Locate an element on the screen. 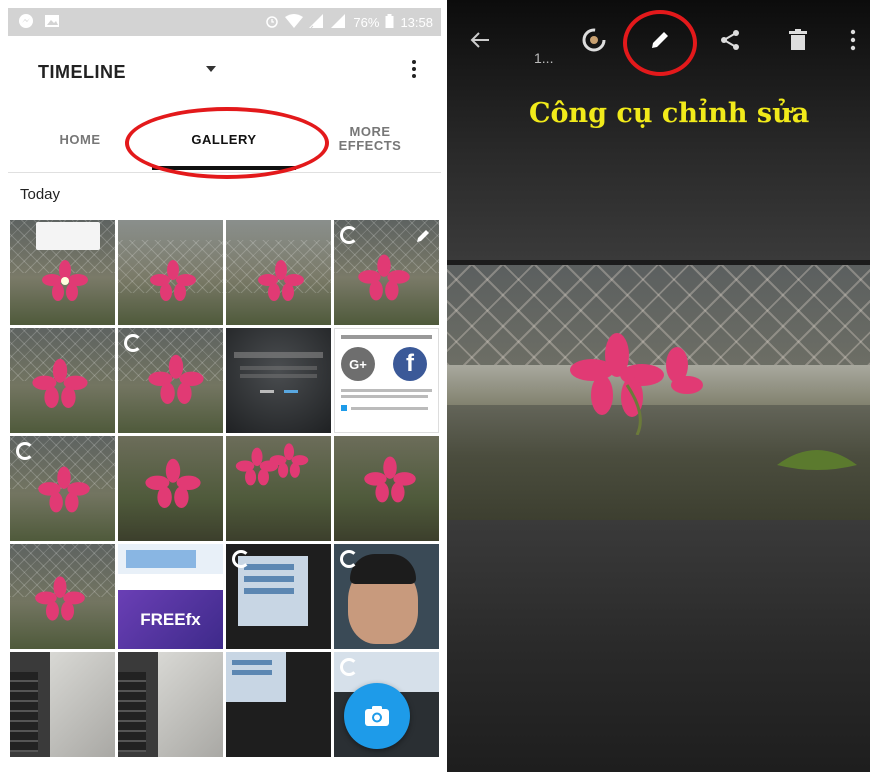 Image resolution: width=870 pixels, height=772 pixels. pencil-icon is located at coordinates (423, 236).